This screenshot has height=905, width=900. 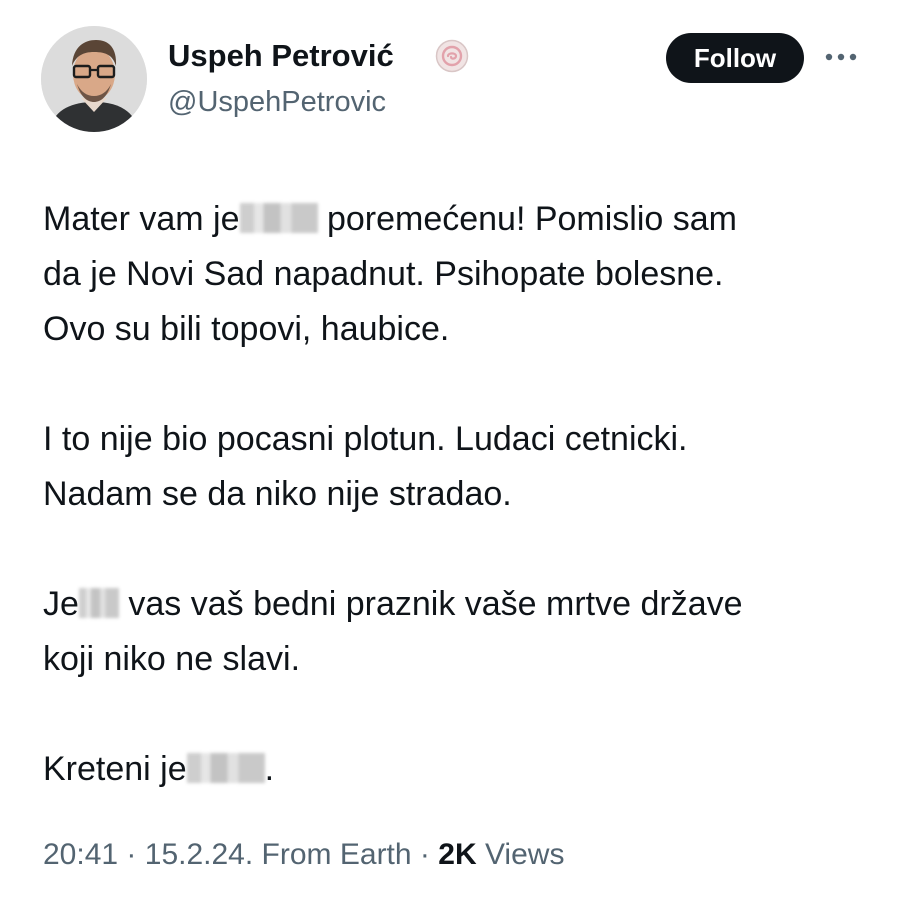 What do you see at coordinates (527, 219) in the screenshot?
I see `tweet-text-segment: poremećenu! Pomislio sam` at bounding box center [527, 219].